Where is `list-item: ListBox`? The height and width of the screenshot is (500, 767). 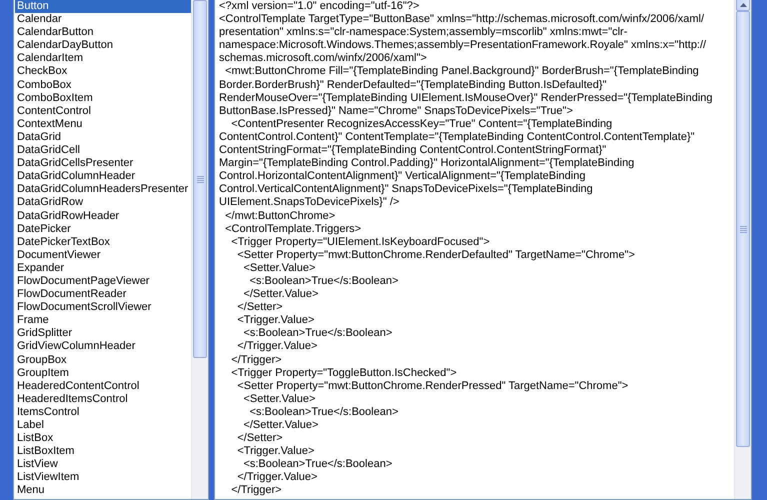
list-item: ListBox is located at coordinates (103, 439).